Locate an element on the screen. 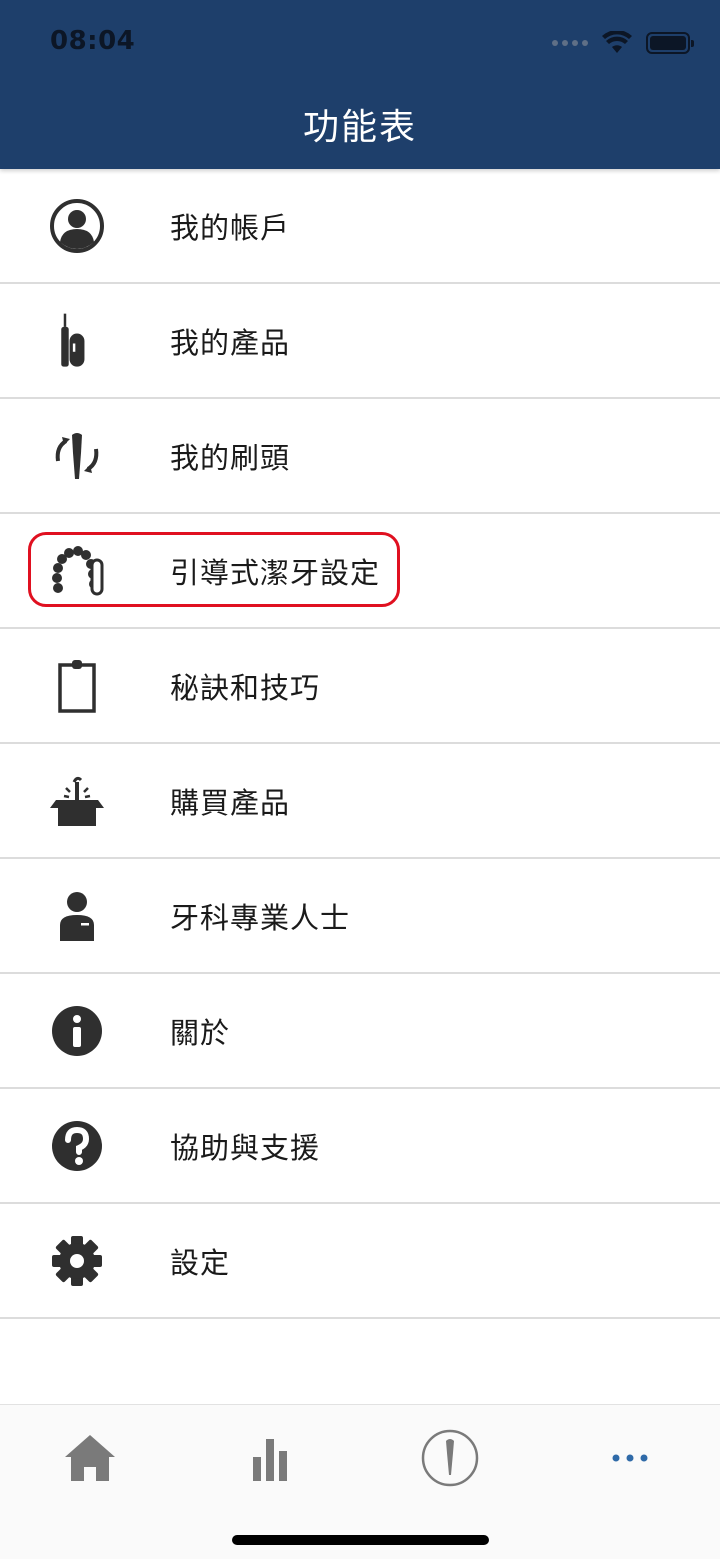  menu-item-label: 設定 is located at coordinates (200, 1262).